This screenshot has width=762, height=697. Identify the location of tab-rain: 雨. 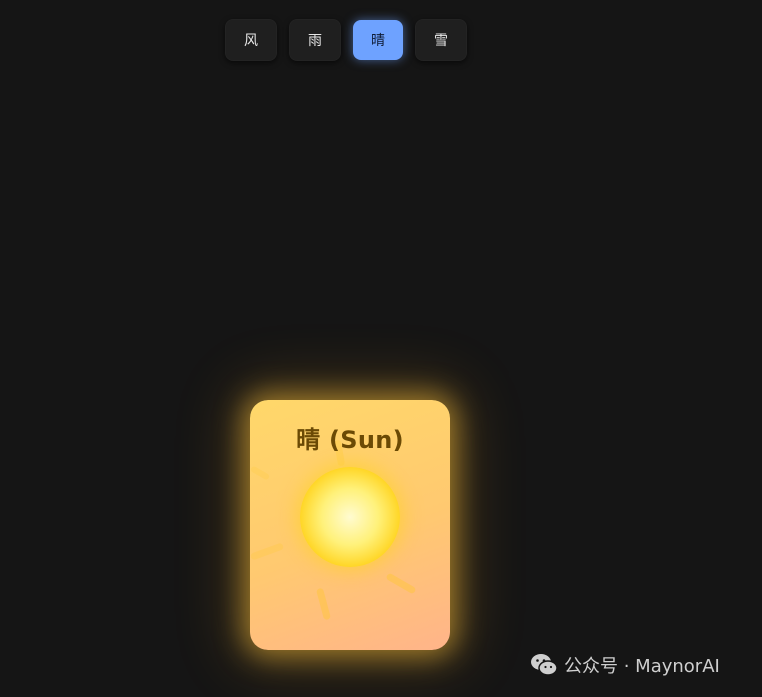
(315, 40).